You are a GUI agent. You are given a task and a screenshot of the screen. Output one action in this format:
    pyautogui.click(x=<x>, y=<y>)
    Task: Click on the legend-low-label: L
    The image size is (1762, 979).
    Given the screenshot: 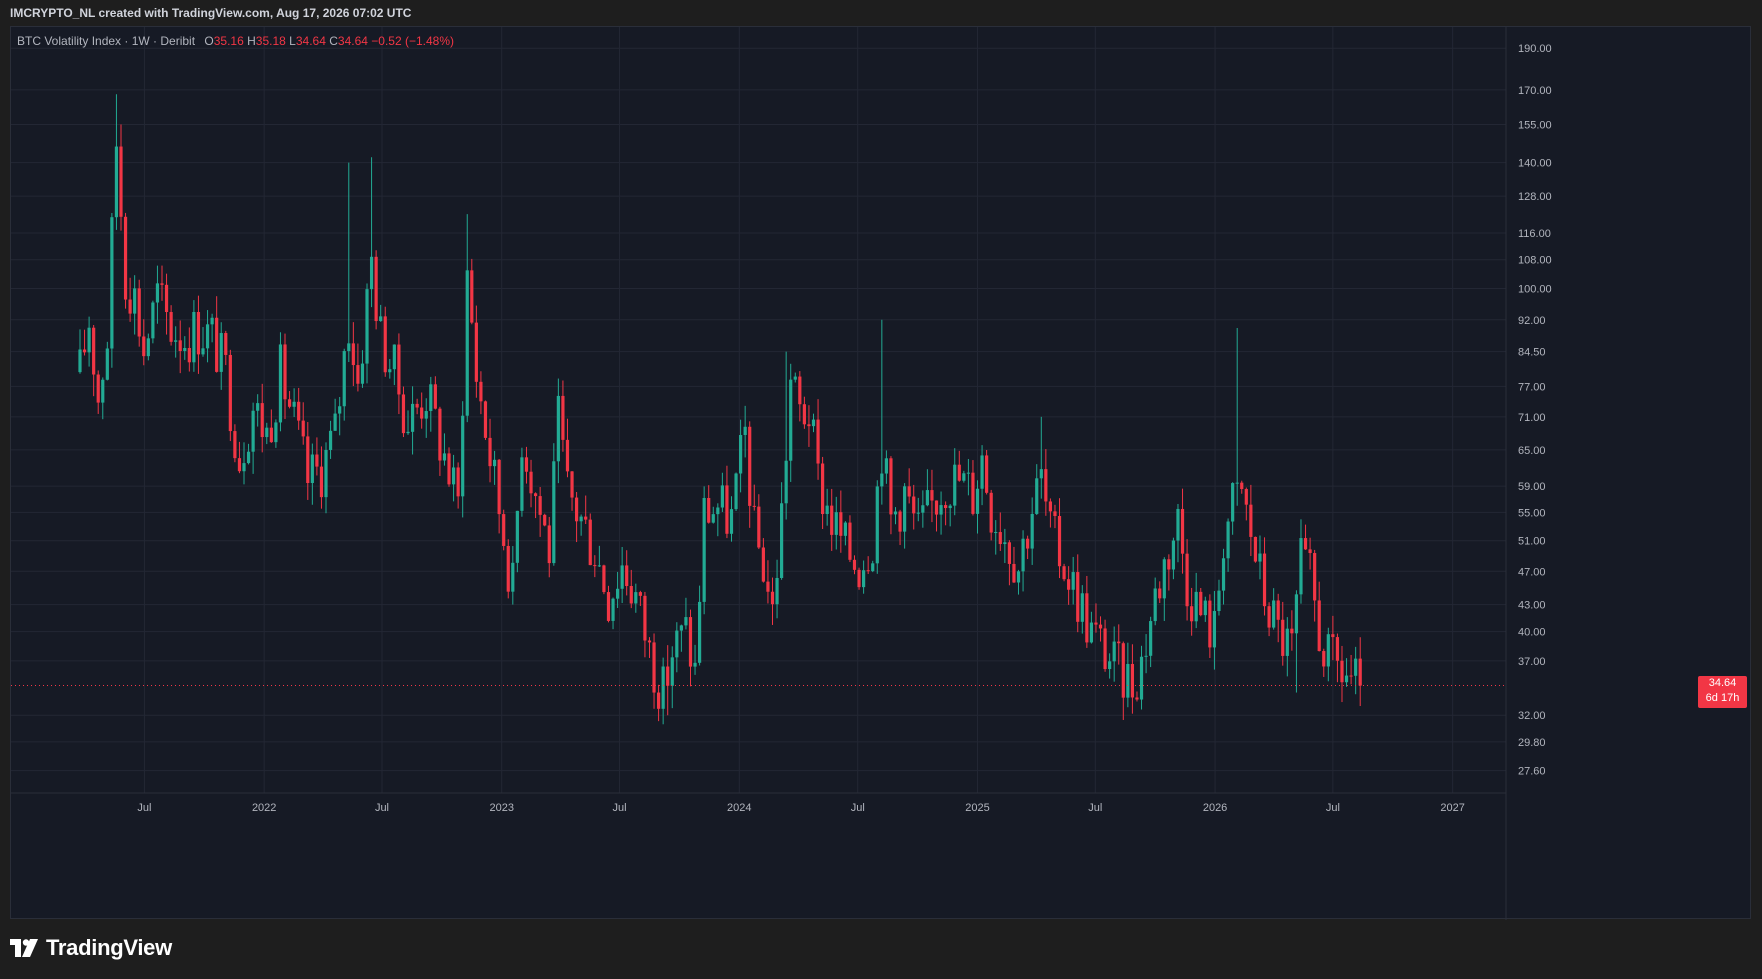 What is the action you would take?
    pyautogui.click(x=292, y=41)
    